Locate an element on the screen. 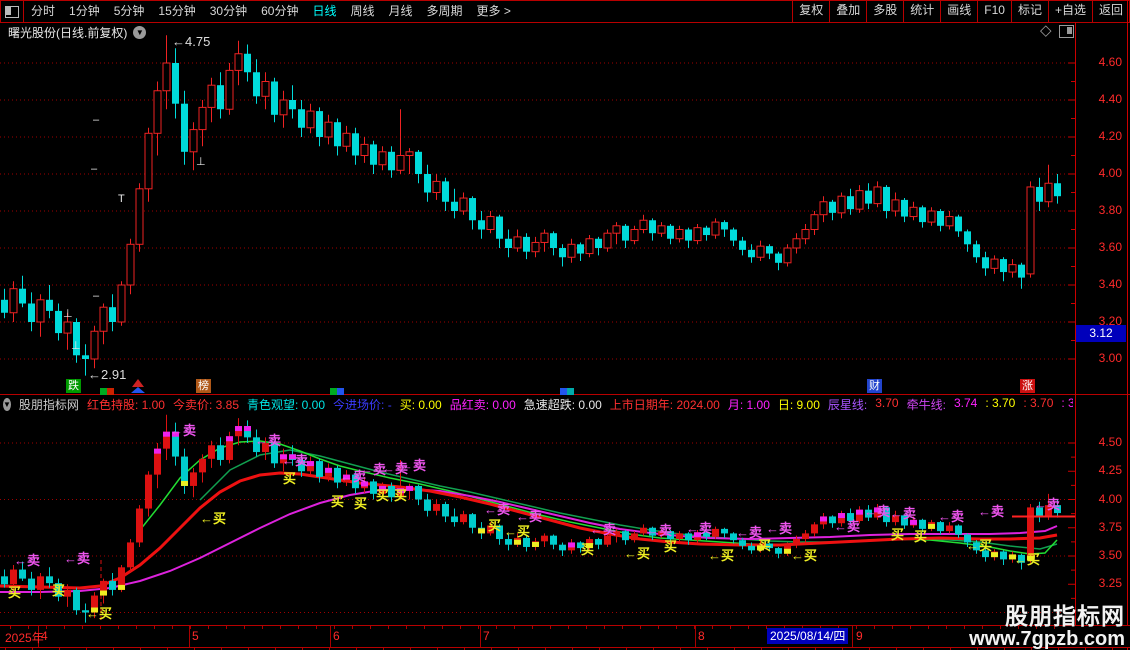 This screenshot has height=650, width=1130. menu-item-15分钟: 15分钟 is located at coordinates (176, 11).